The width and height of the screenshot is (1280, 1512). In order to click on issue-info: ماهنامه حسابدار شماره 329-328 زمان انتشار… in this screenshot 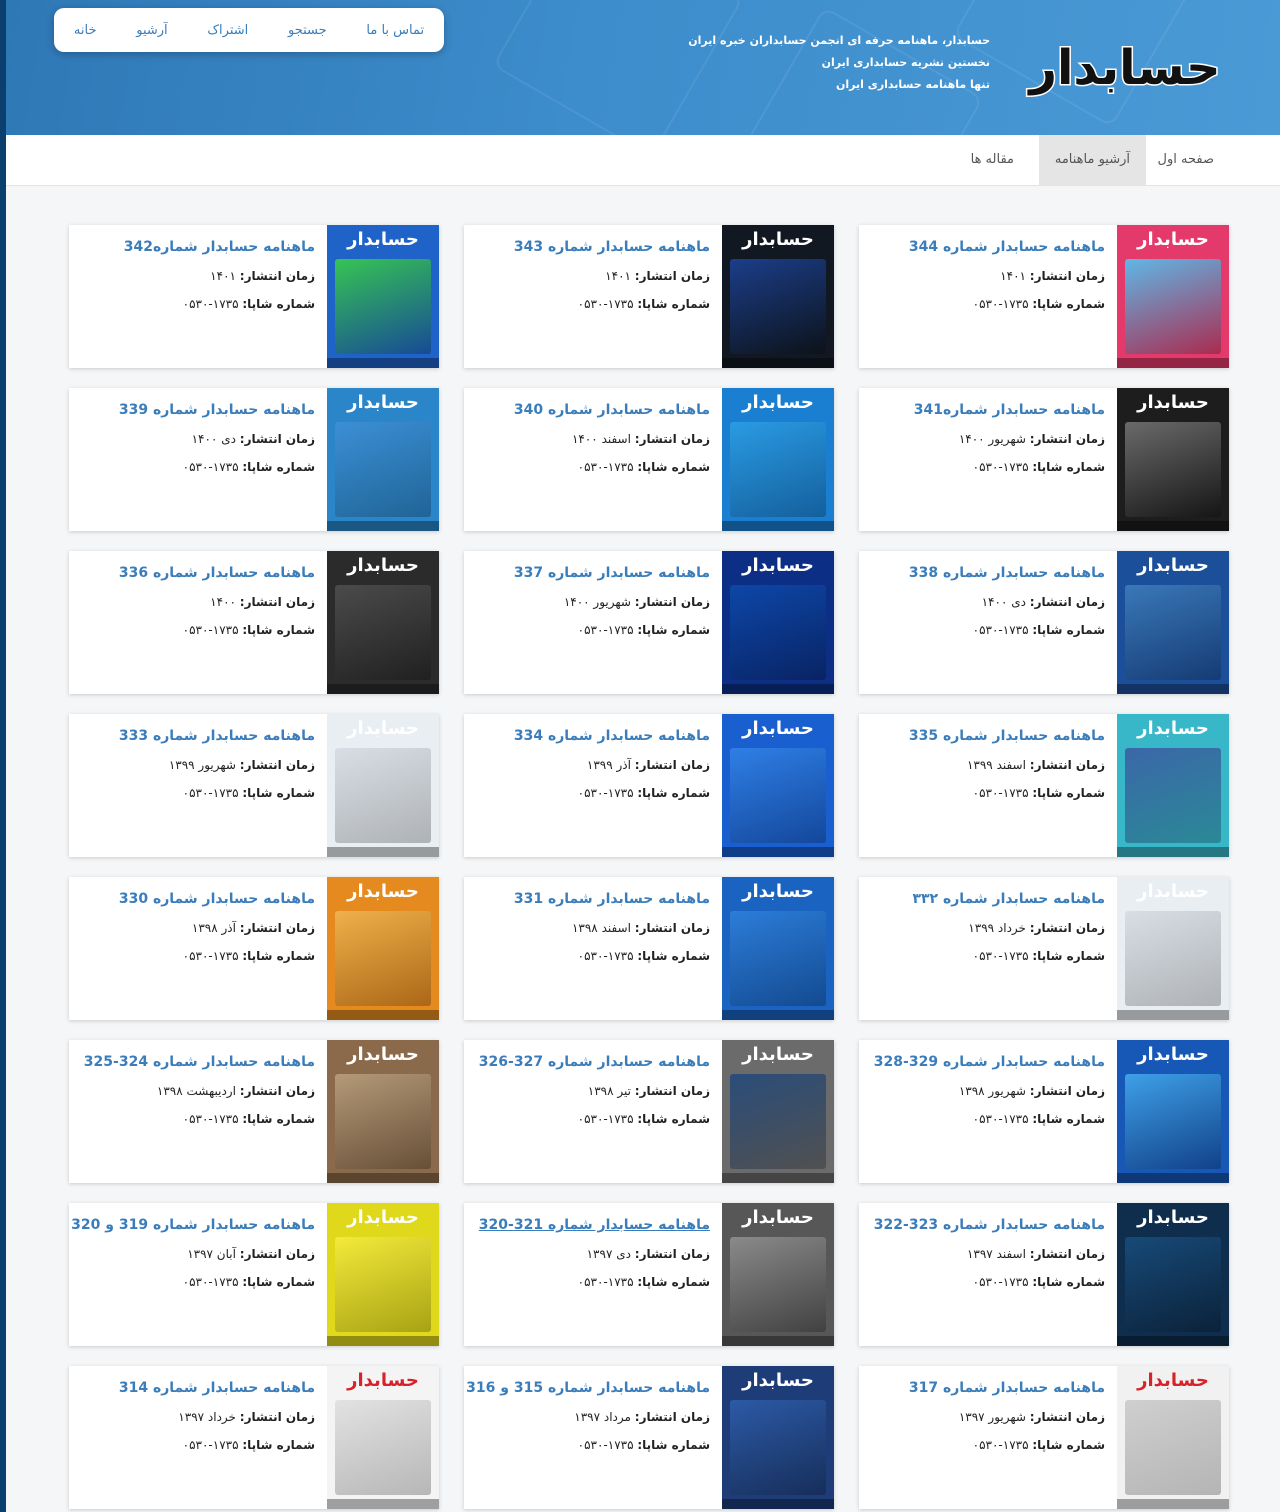, I will do `click(985, 1083)`.